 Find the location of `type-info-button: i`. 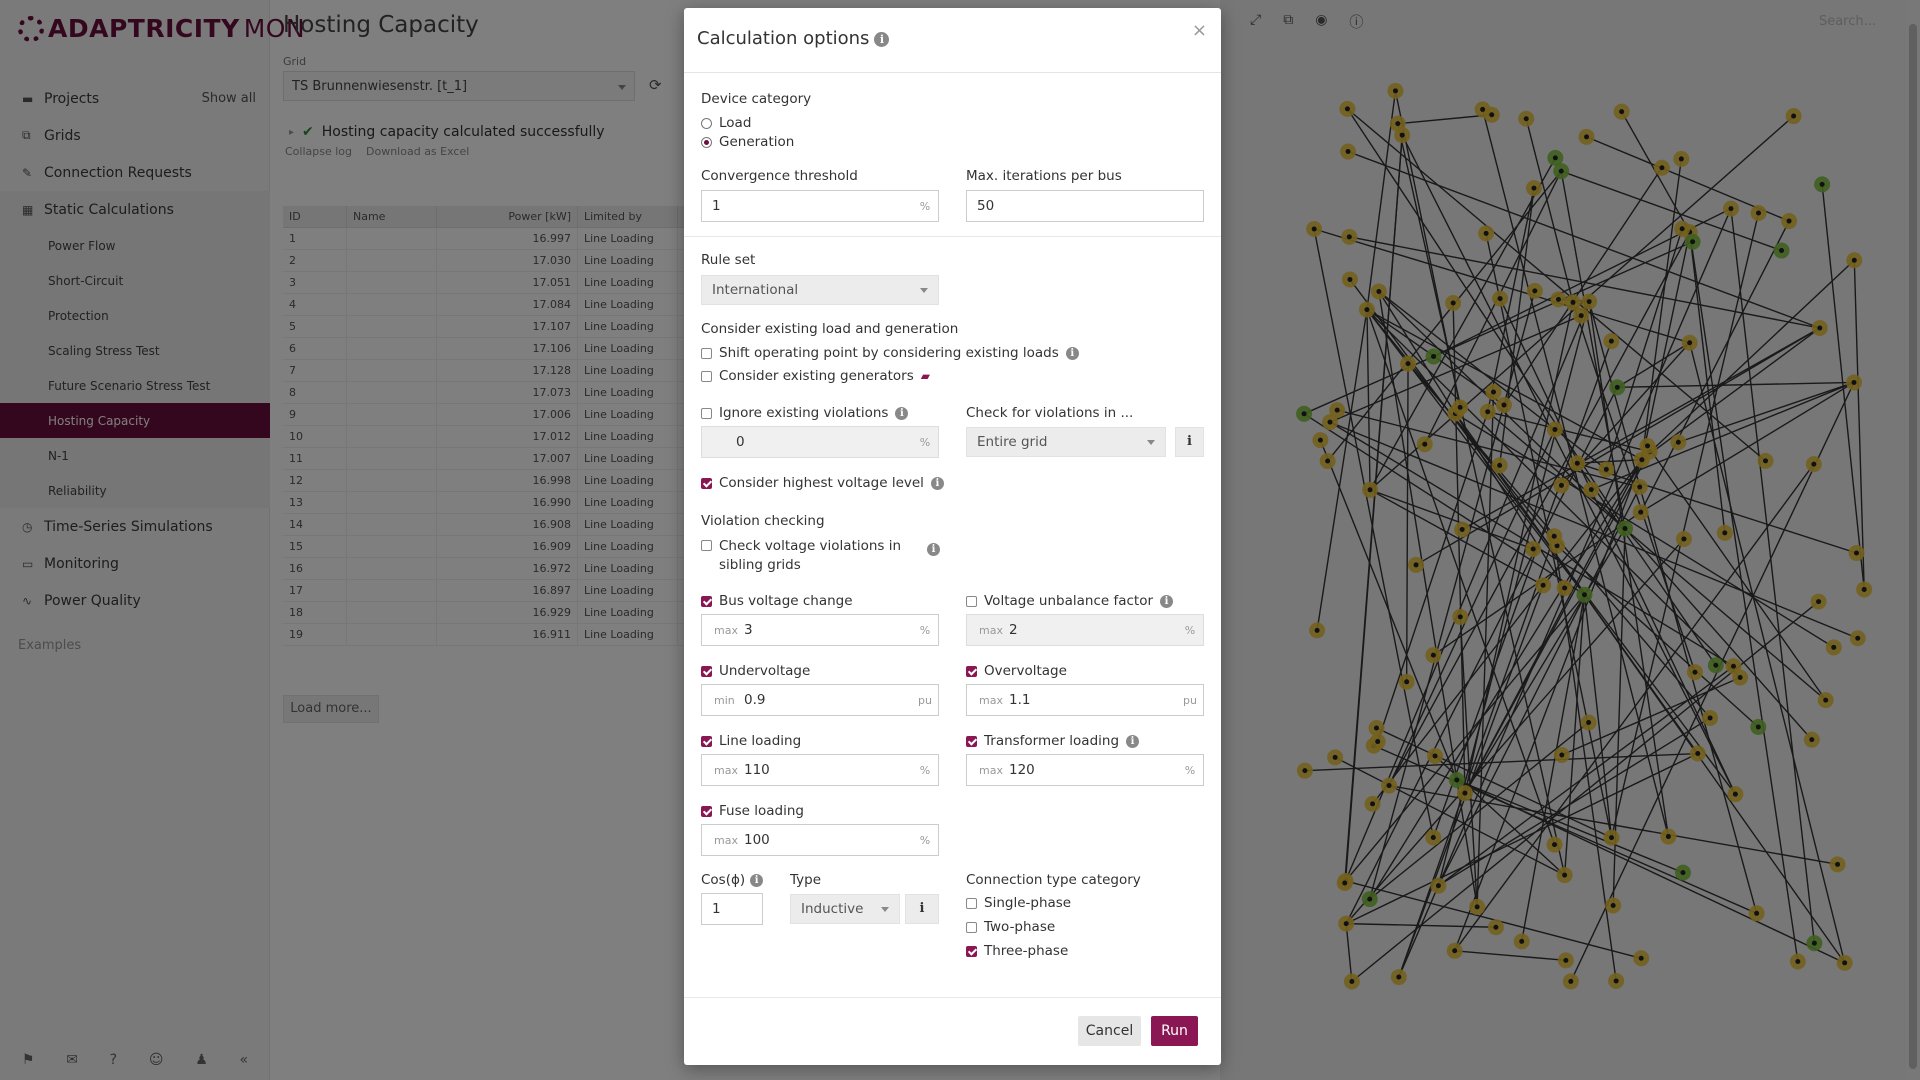

type-info-button: i is located at coordinates (922, 909).